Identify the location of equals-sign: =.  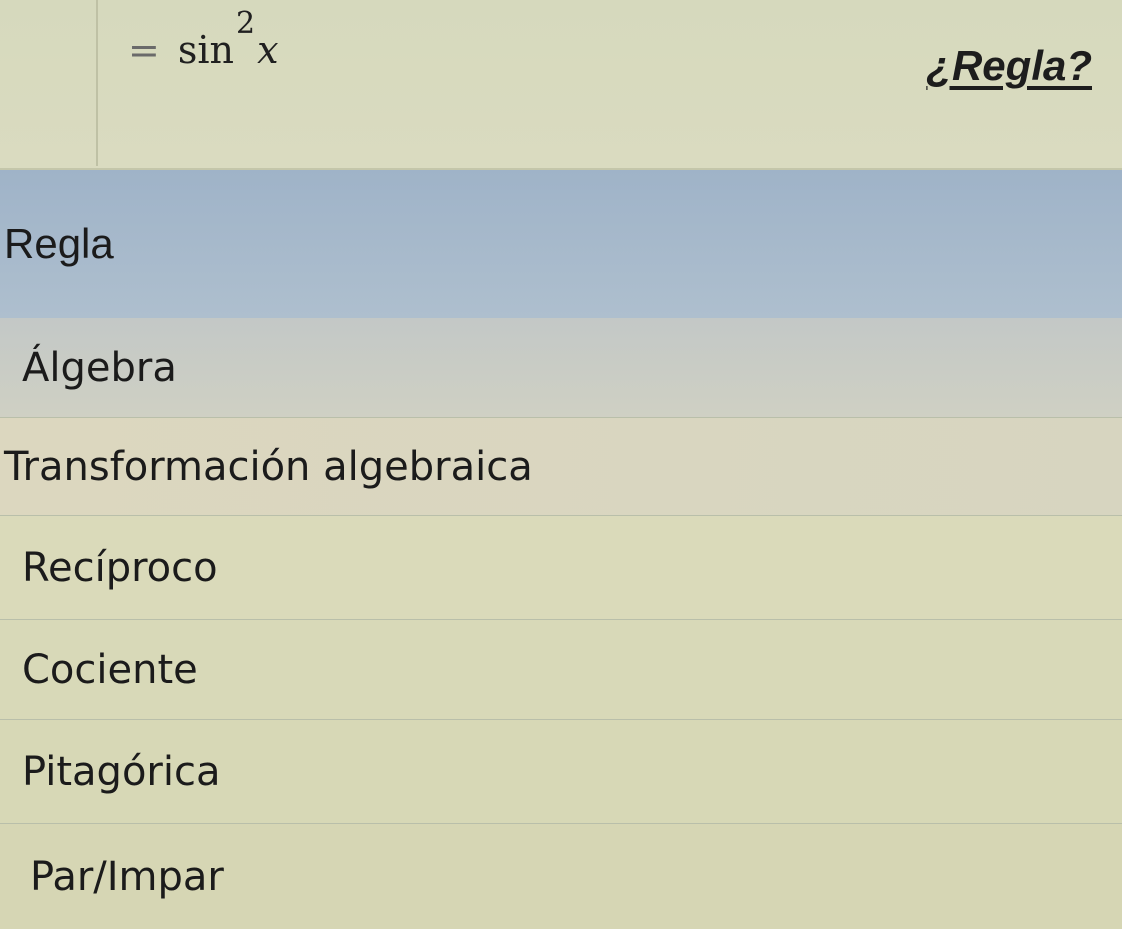
(144, 50).